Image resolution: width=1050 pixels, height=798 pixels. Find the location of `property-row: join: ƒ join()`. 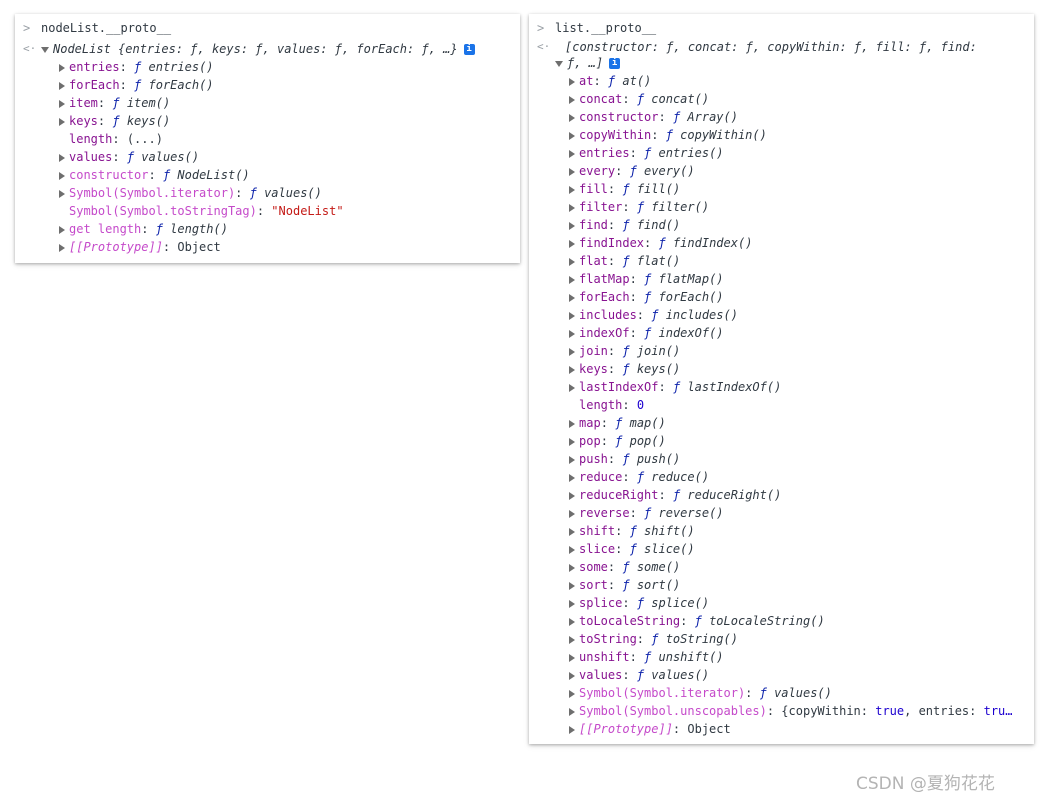

property-row: join: ƒ join() is located at coordinates (624, 351).